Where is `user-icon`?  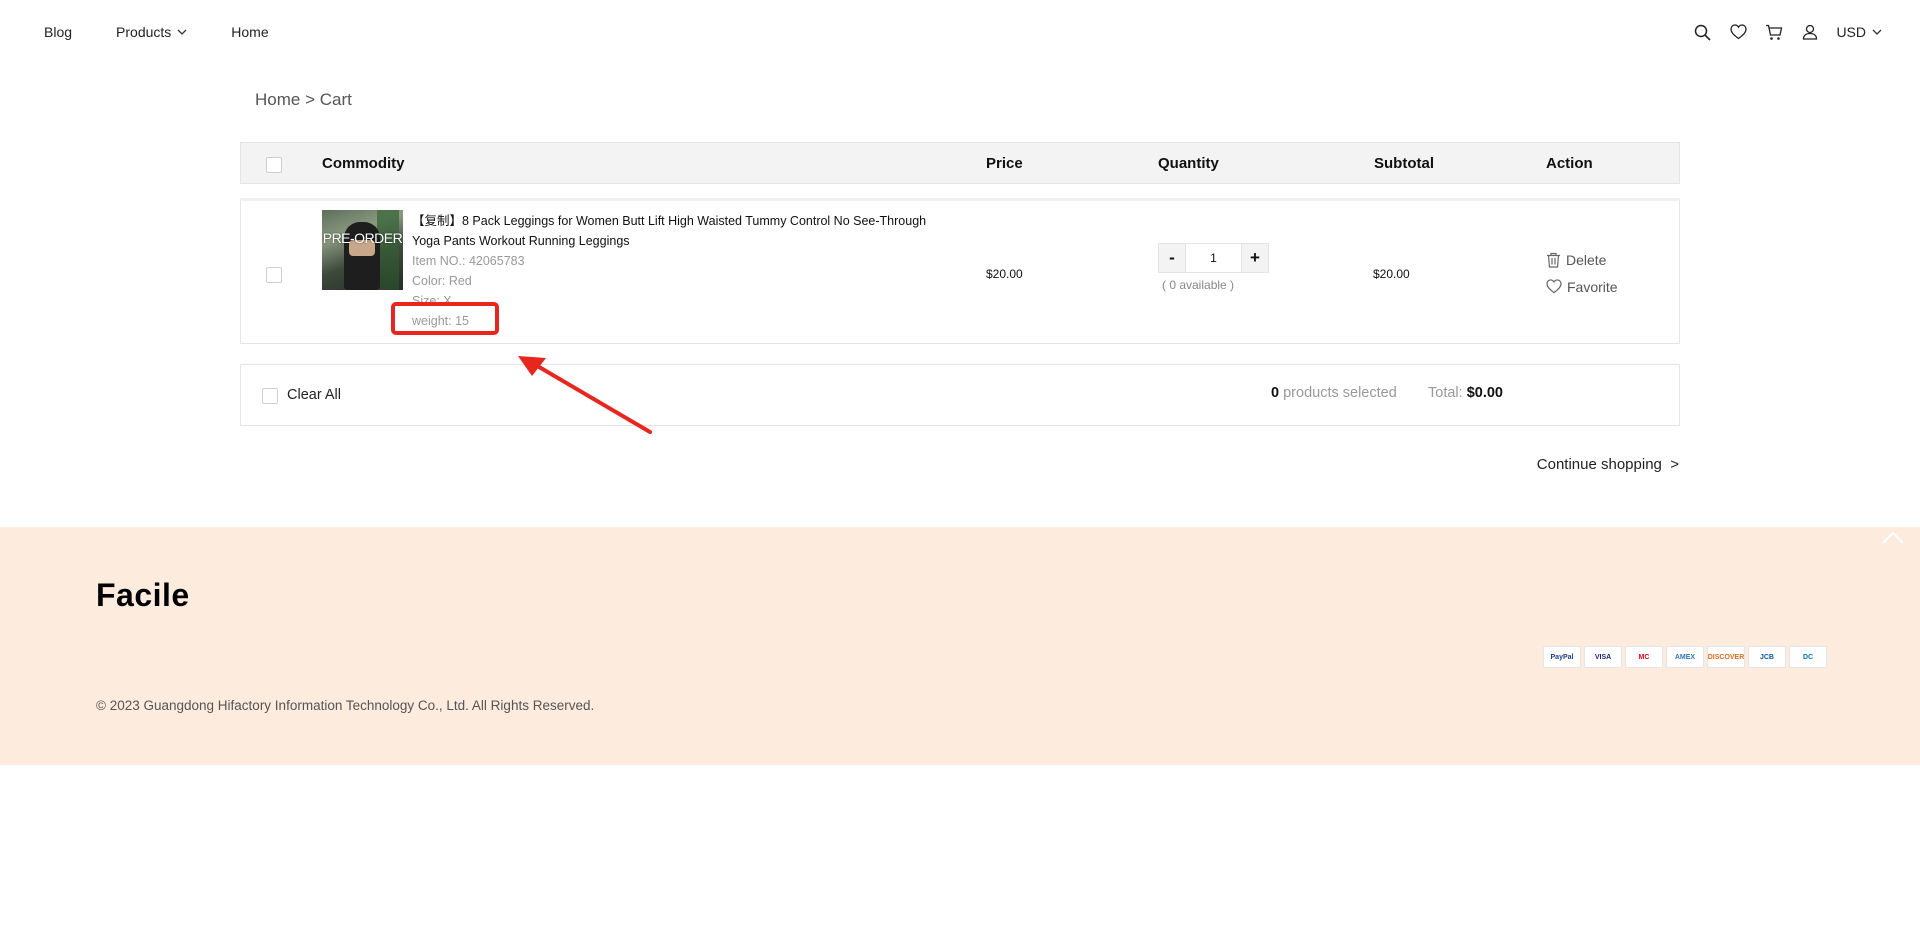 user-icon is located at coordinates (1810, 32).